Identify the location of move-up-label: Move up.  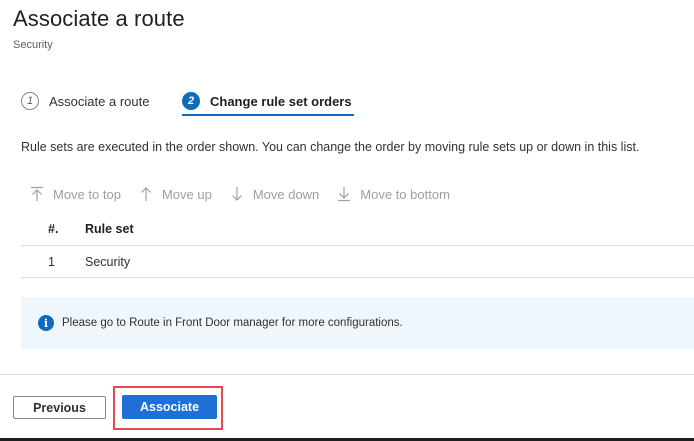
(186, 194).